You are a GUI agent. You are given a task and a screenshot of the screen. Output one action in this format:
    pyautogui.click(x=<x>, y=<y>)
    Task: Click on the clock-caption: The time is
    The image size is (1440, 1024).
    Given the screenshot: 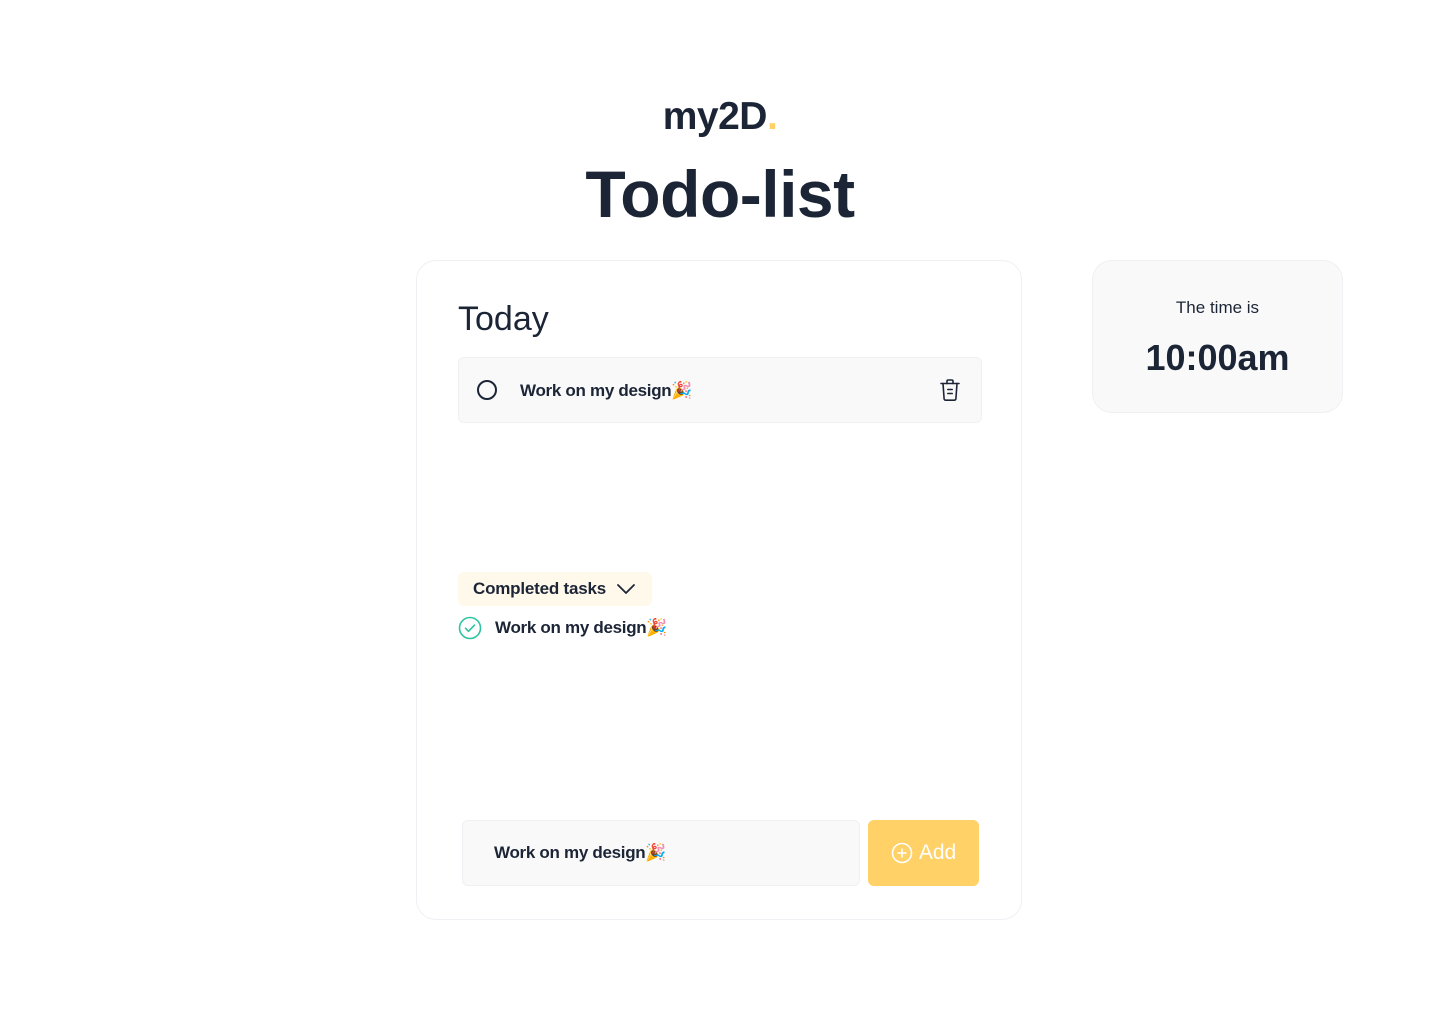 What is the action you would take?
    pyautogui.click(x=1217, y=307)
    